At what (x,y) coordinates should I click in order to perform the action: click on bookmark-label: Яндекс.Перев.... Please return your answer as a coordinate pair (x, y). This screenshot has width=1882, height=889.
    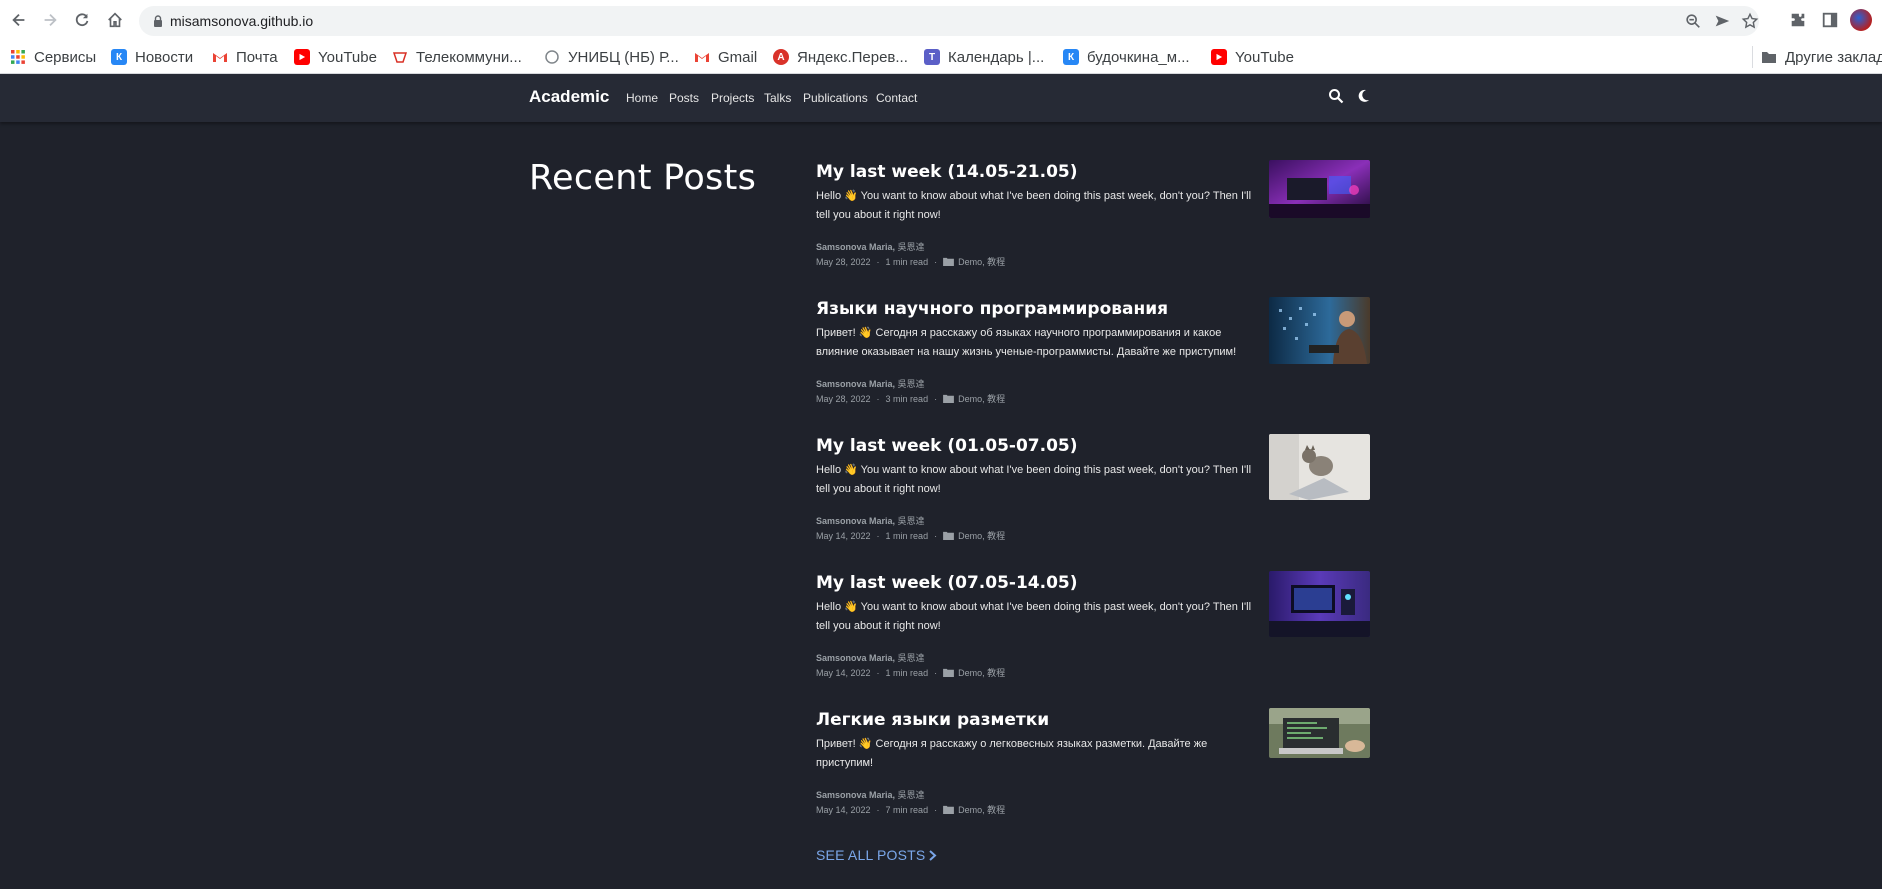
    Looking at the image, I should click on (852, 57).